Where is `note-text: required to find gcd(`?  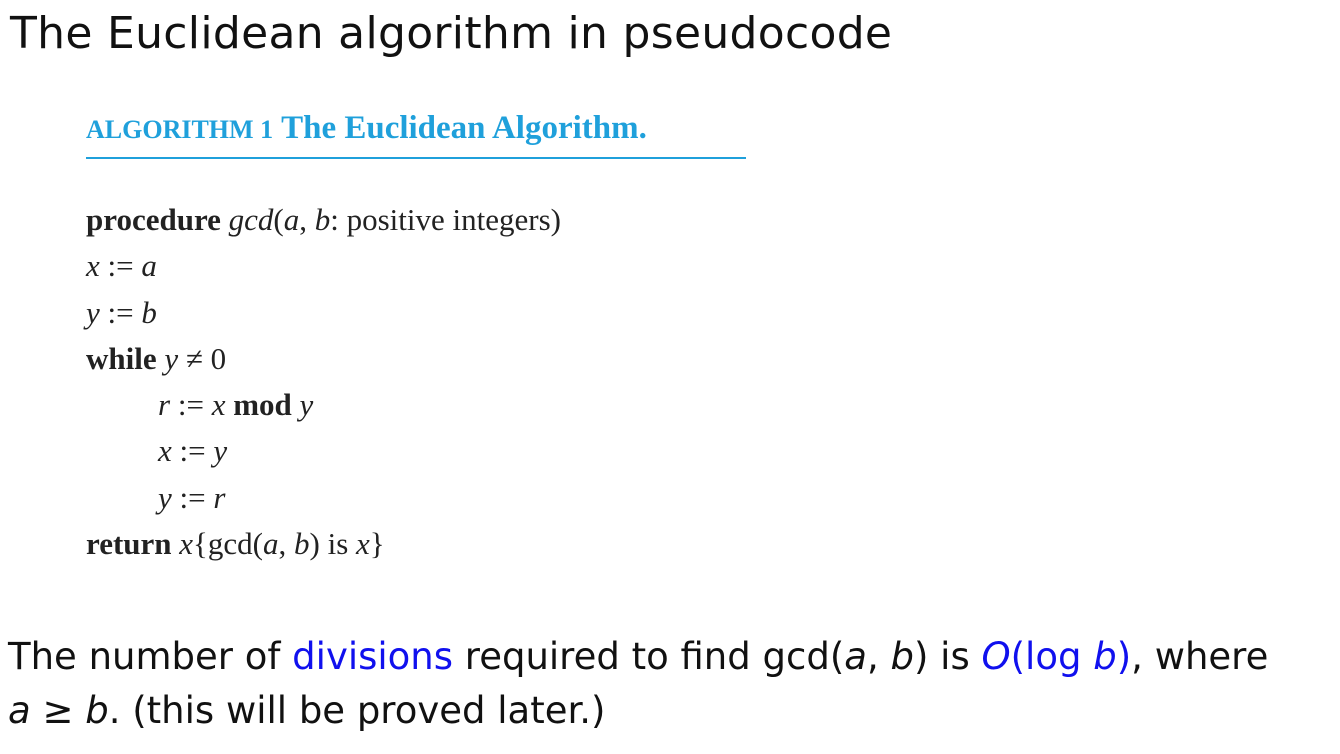 note-text: required to find gcd( is located at coordinates (649, 656).